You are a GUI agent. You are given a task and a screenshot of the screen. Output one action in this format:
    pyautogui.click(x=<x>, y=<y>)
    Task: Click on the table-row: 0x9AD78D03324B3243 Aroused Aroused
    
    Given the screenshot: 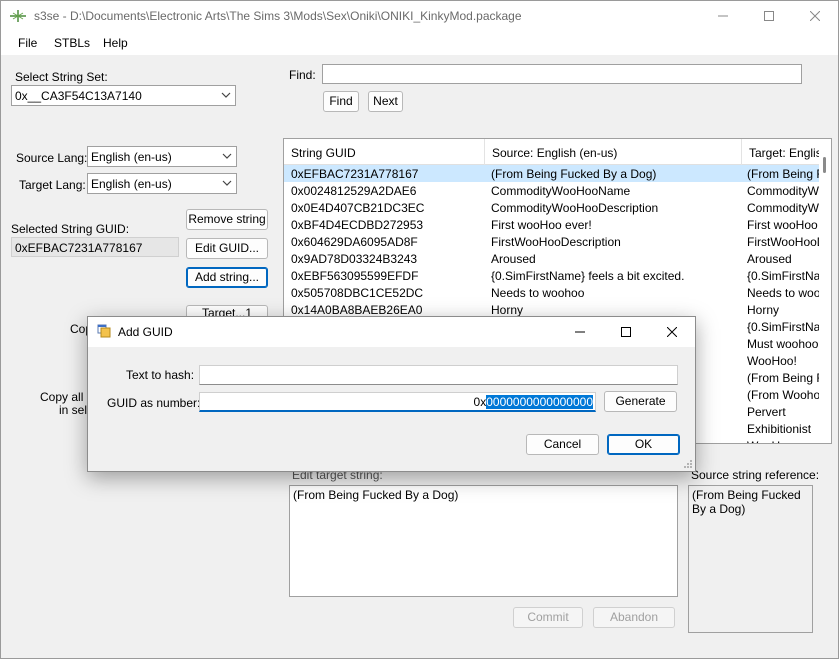 What is the action you would take?
    pyautogui.click(x=557, y=258)
    